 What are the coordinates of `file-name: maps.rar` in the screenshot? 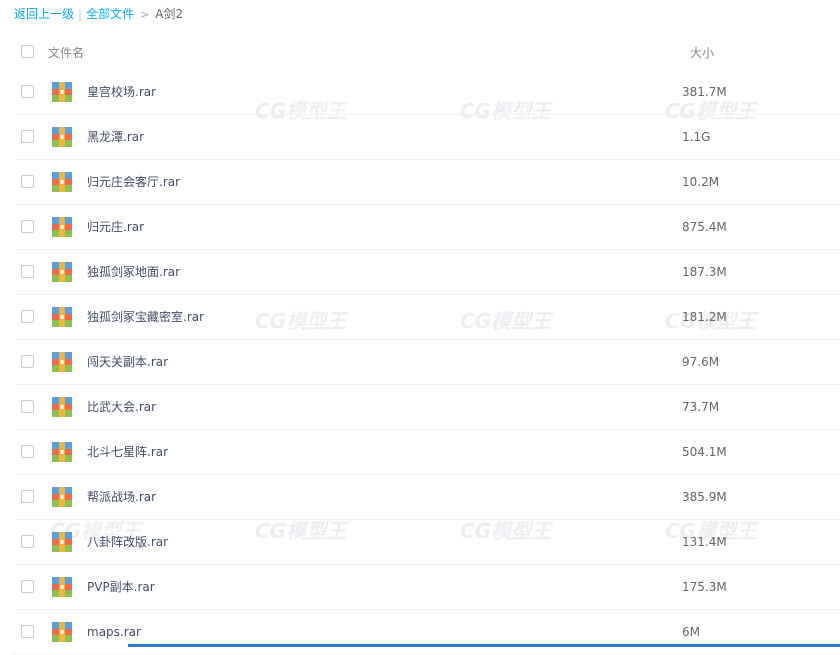 It's located at (114, 632).